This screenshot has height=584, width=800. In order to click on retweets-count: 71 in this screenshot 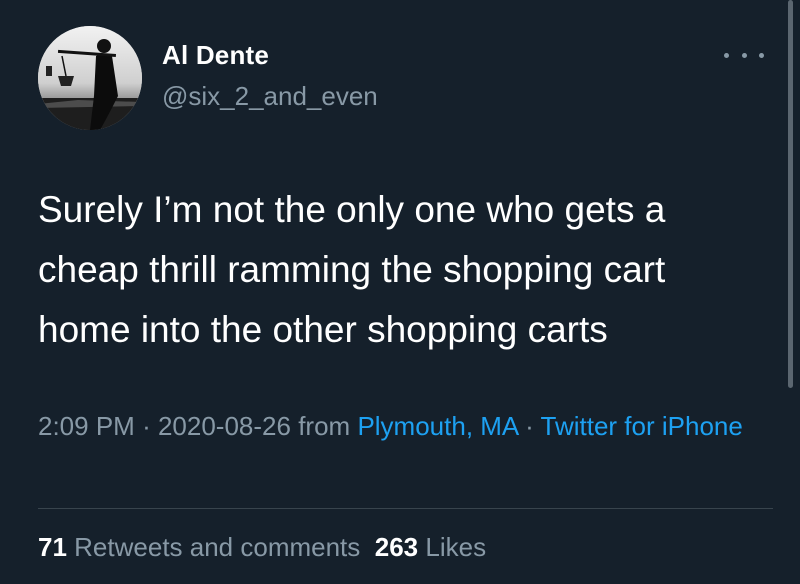, I will do `click(52, 547)`.